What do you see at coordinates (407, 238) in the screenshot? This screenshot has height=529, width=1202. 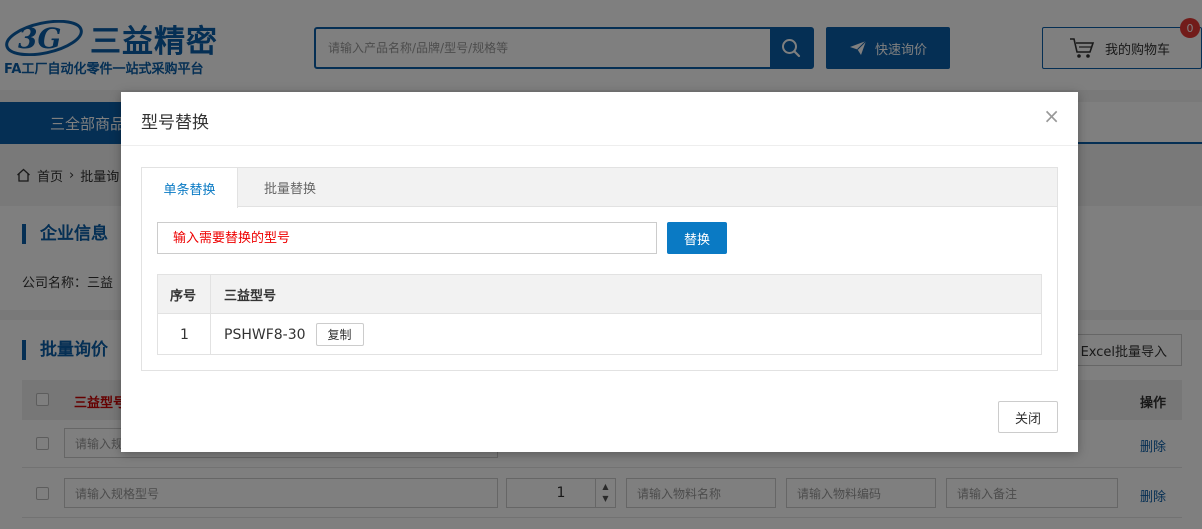 I see `replace-model-input` at bounding box center [407, 238].